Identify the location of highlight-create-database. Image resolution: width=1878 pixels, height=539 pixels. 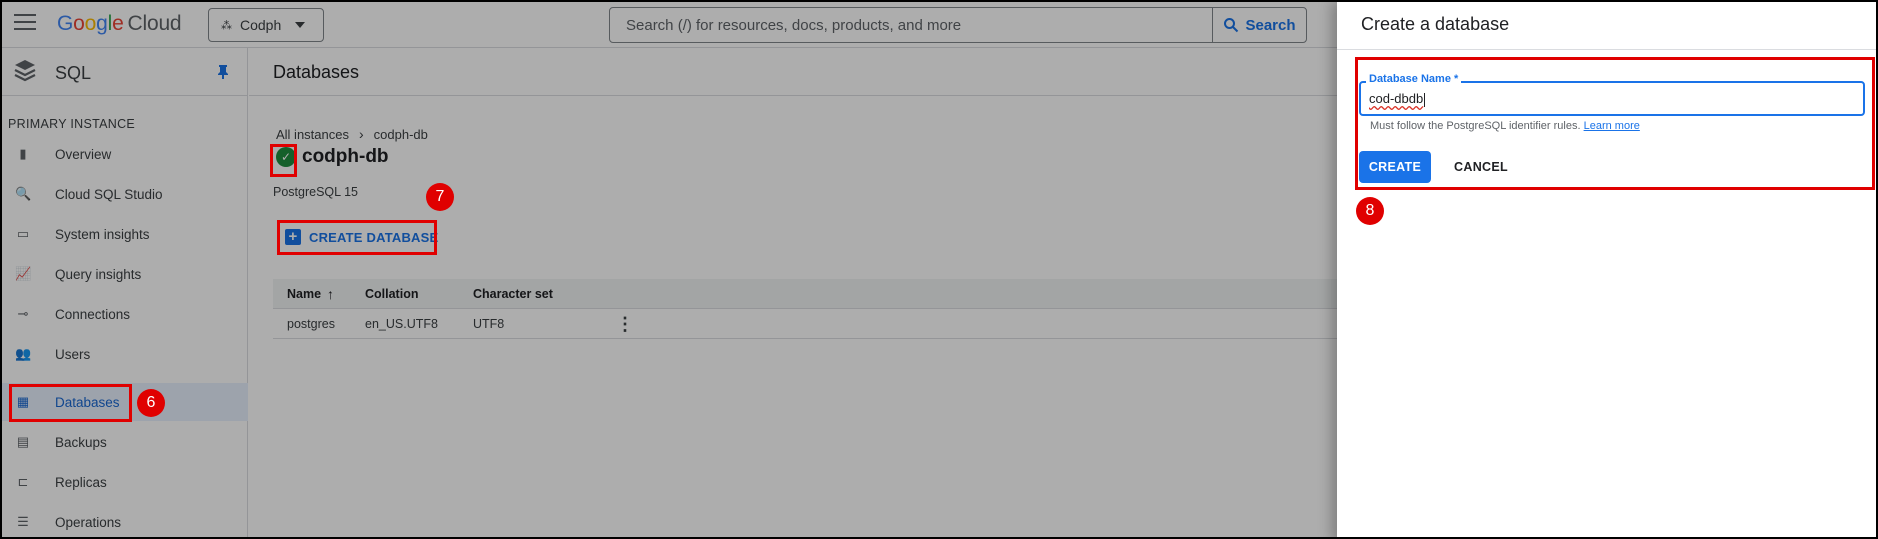
(357, 237).